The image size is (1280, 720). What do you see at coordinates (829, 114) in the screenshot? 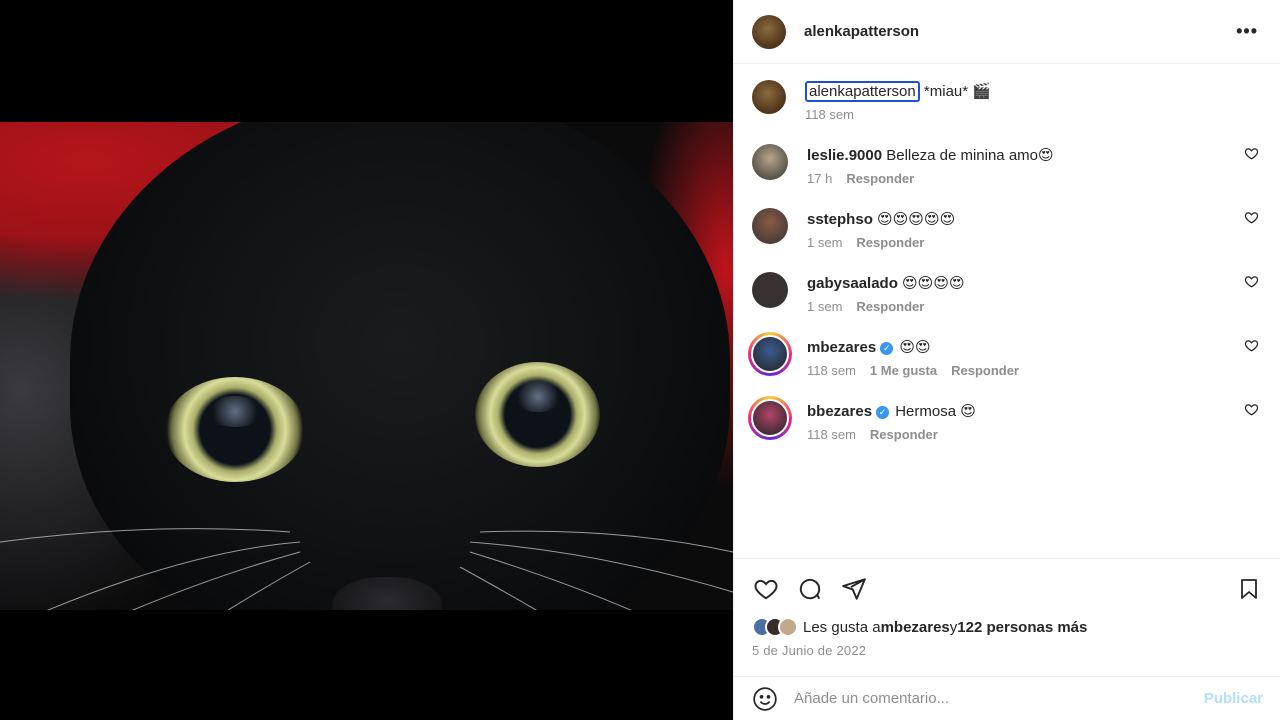
I see `caption-timestamp: 118 sem` at bounding box center [829, 114].